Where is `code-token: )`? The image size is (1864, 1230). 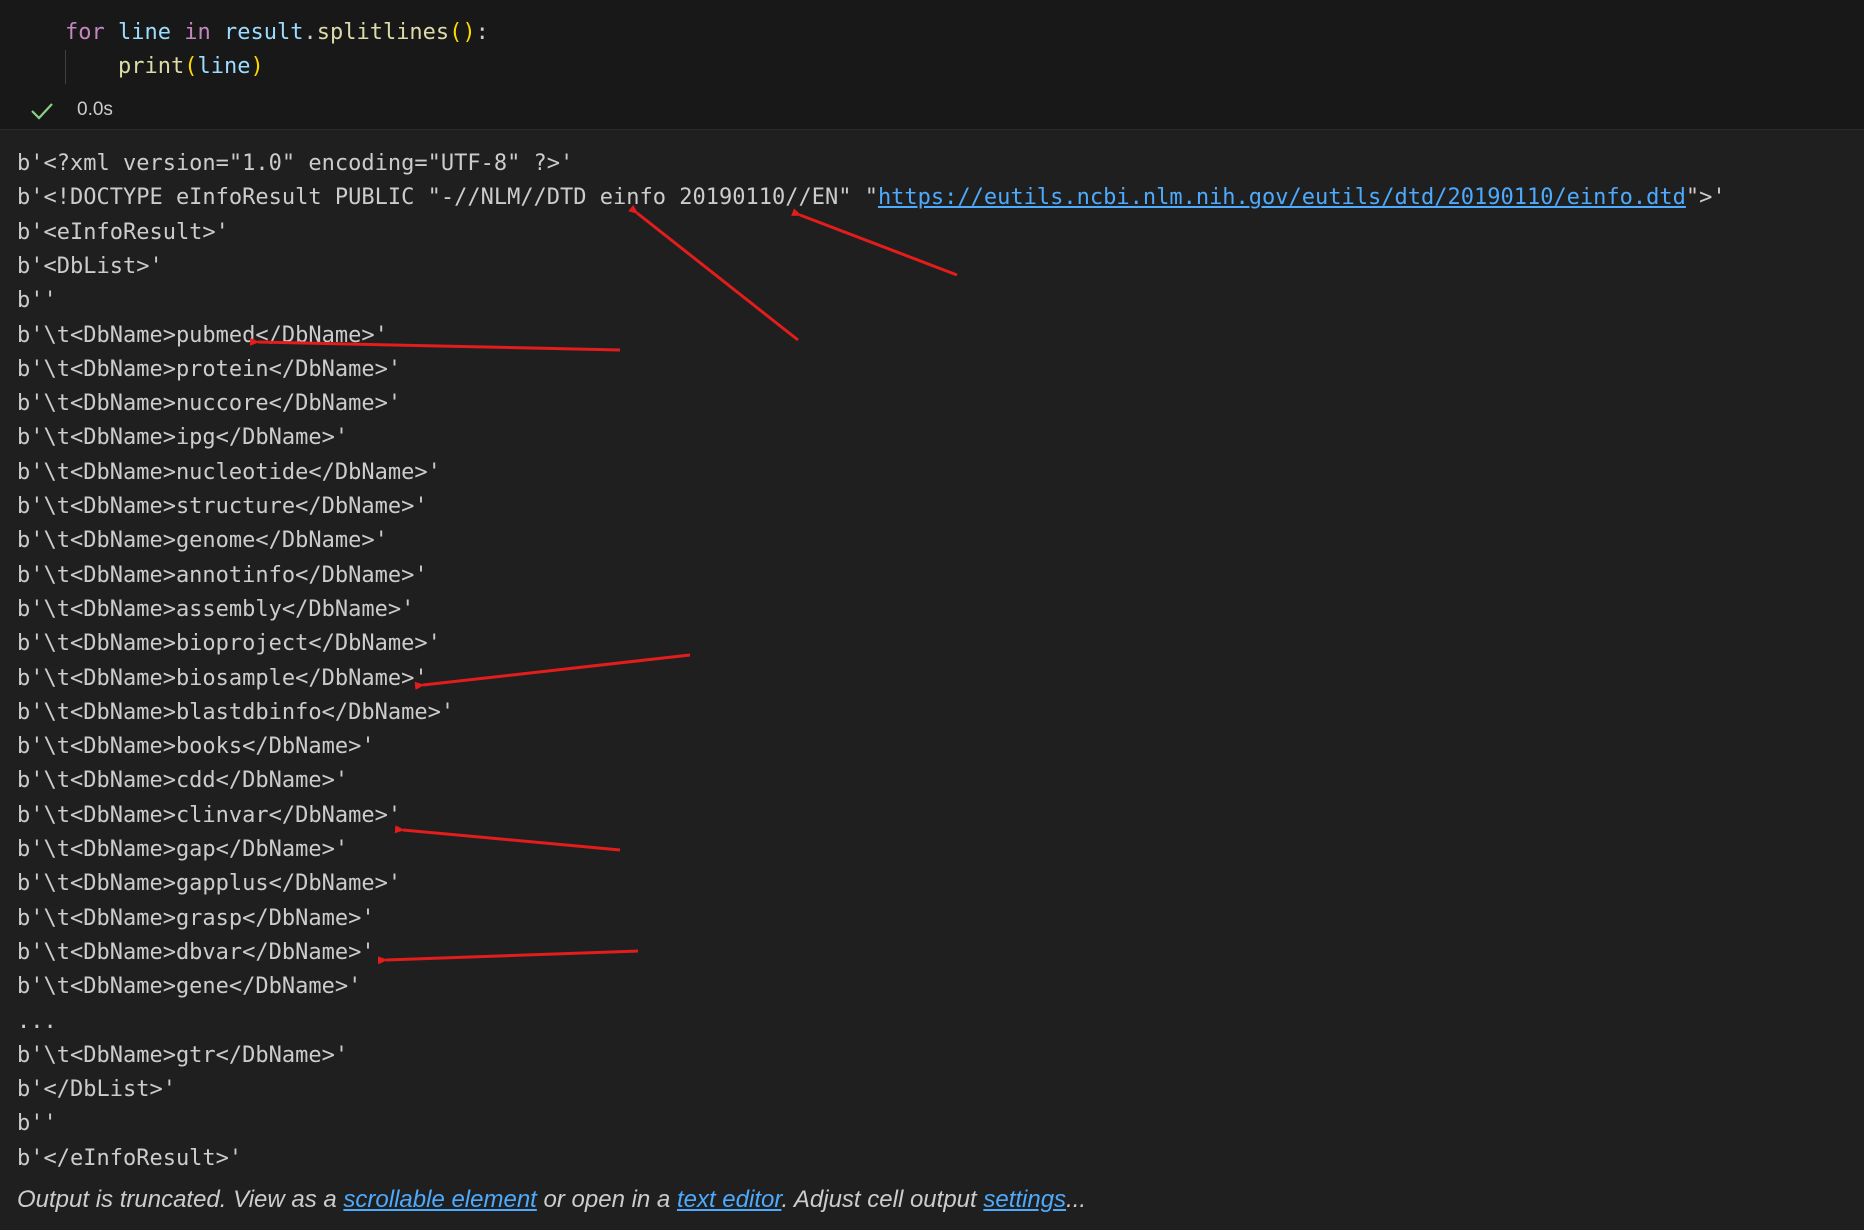
code-token: ) is located at coordinates (257, 66).